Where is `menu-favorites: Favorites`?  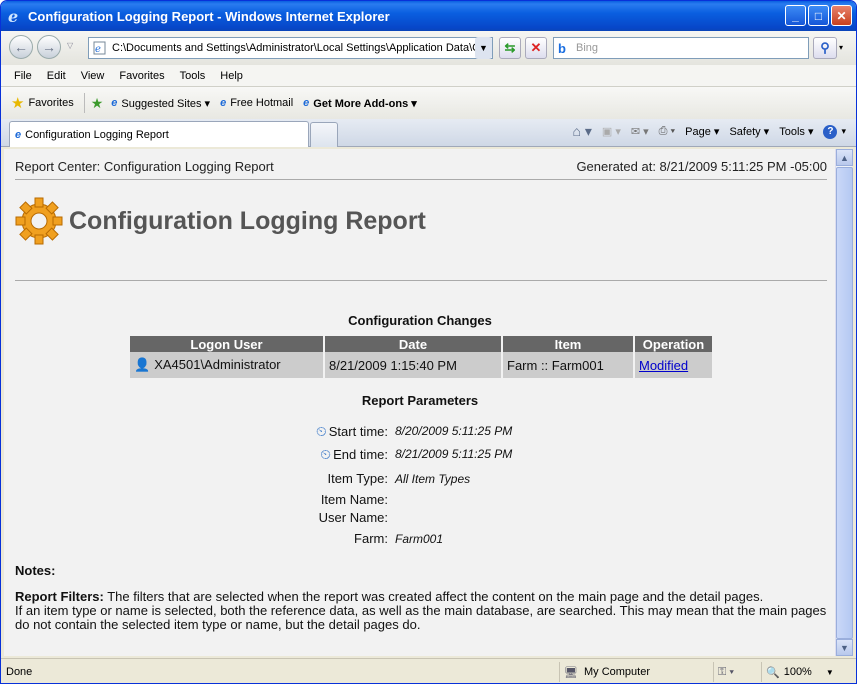 menu-favorites: Favorites is located at coordinates (141, 76).